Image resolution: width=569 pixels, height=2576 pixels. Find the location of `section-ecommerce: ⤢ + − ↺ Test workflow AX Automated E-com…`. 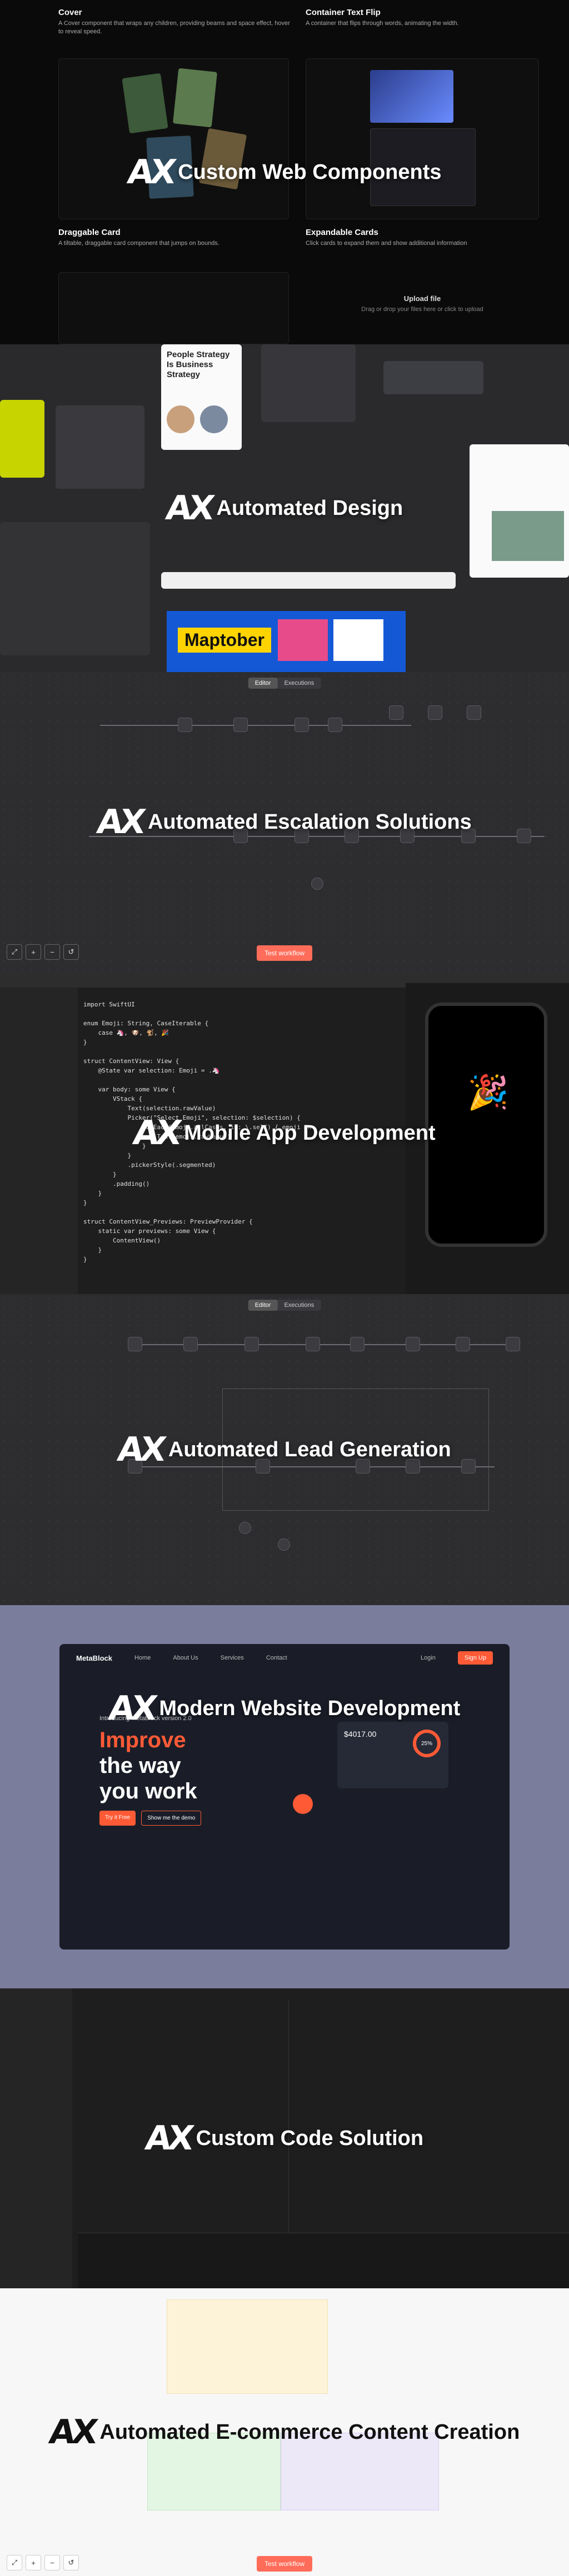

section-ecommerce: ⤢ + − ↺ Test workflow AX Automated E-com… is located at coordinates (284, 2432).